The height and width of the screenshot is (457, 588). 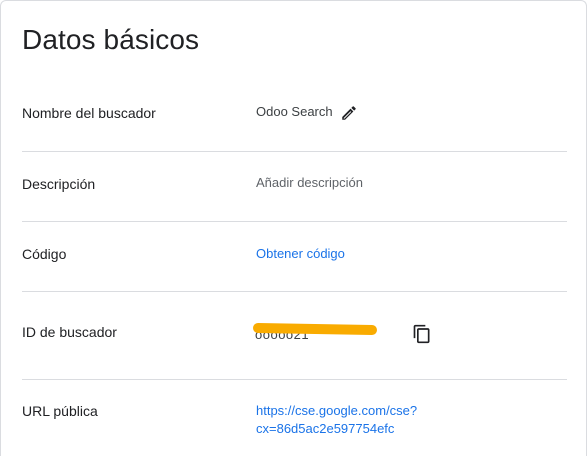 I want to click on public-url-label: URL pública, so click(x=60, y=411).